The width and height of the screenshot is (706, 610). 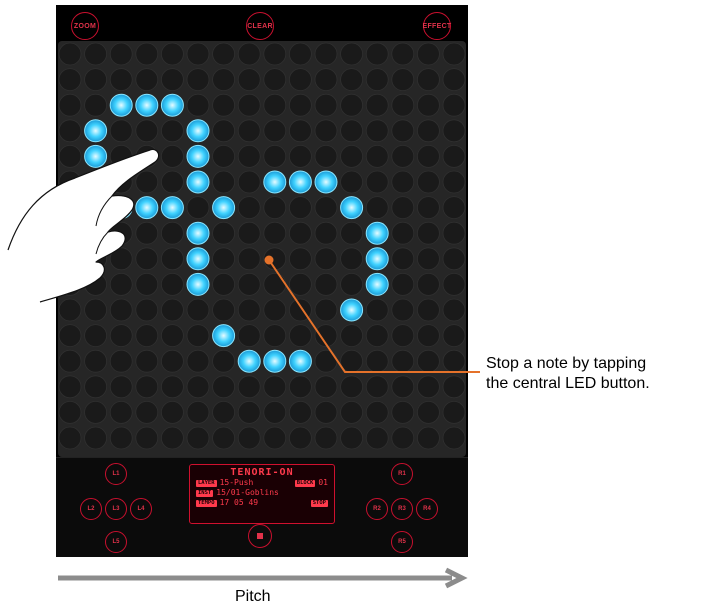 What do you see at coordinates (374, 316) in the screenshot?
I see `callout-leader-line` at bounding box center [374, 316].